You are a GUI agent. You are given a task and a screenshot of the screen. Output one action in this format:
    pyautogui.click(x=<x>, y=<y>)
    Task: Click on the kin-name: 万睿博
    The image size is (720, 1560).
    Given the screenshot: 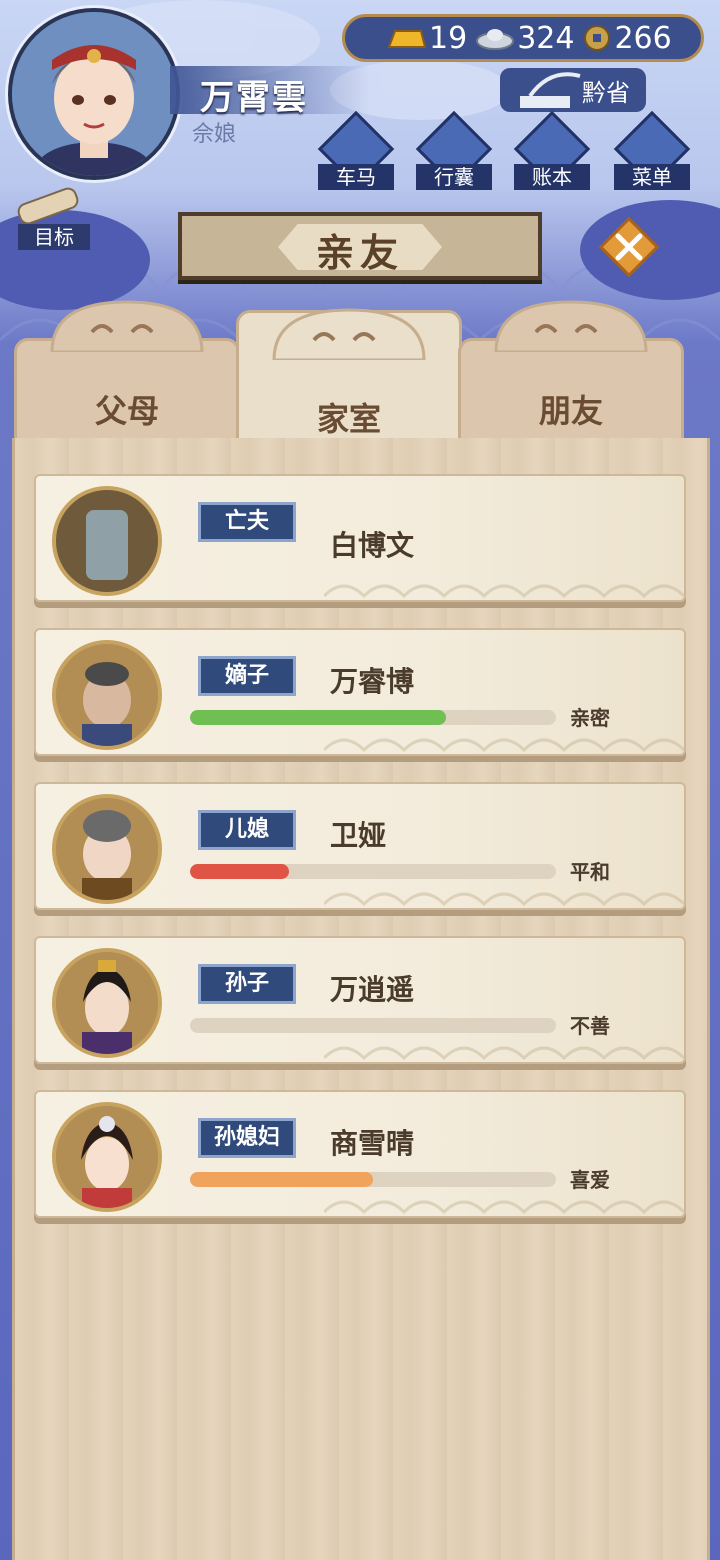 What is the action you would take?
    pyautogui.click(x=372, y=681)
    